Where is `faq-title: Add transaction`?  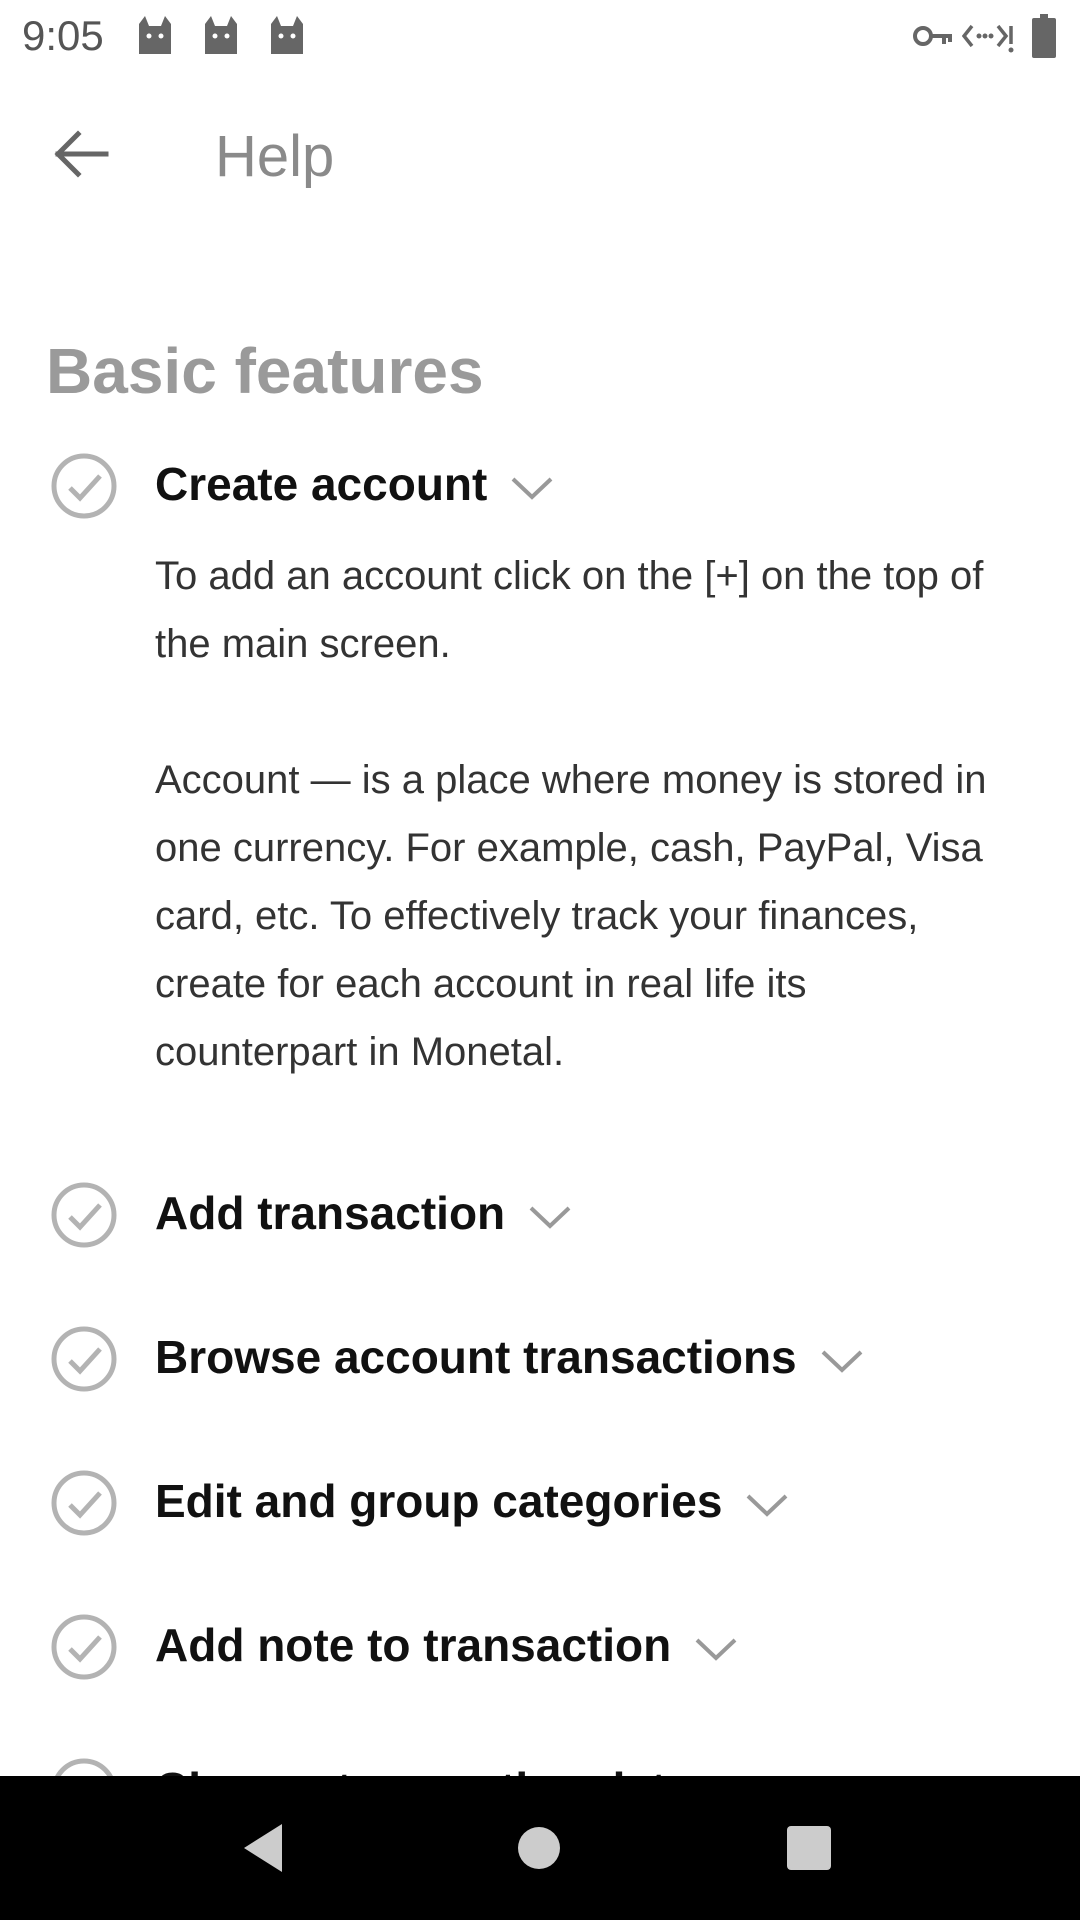
faq-title: Add transaction is located at coordinates (364, 1213).